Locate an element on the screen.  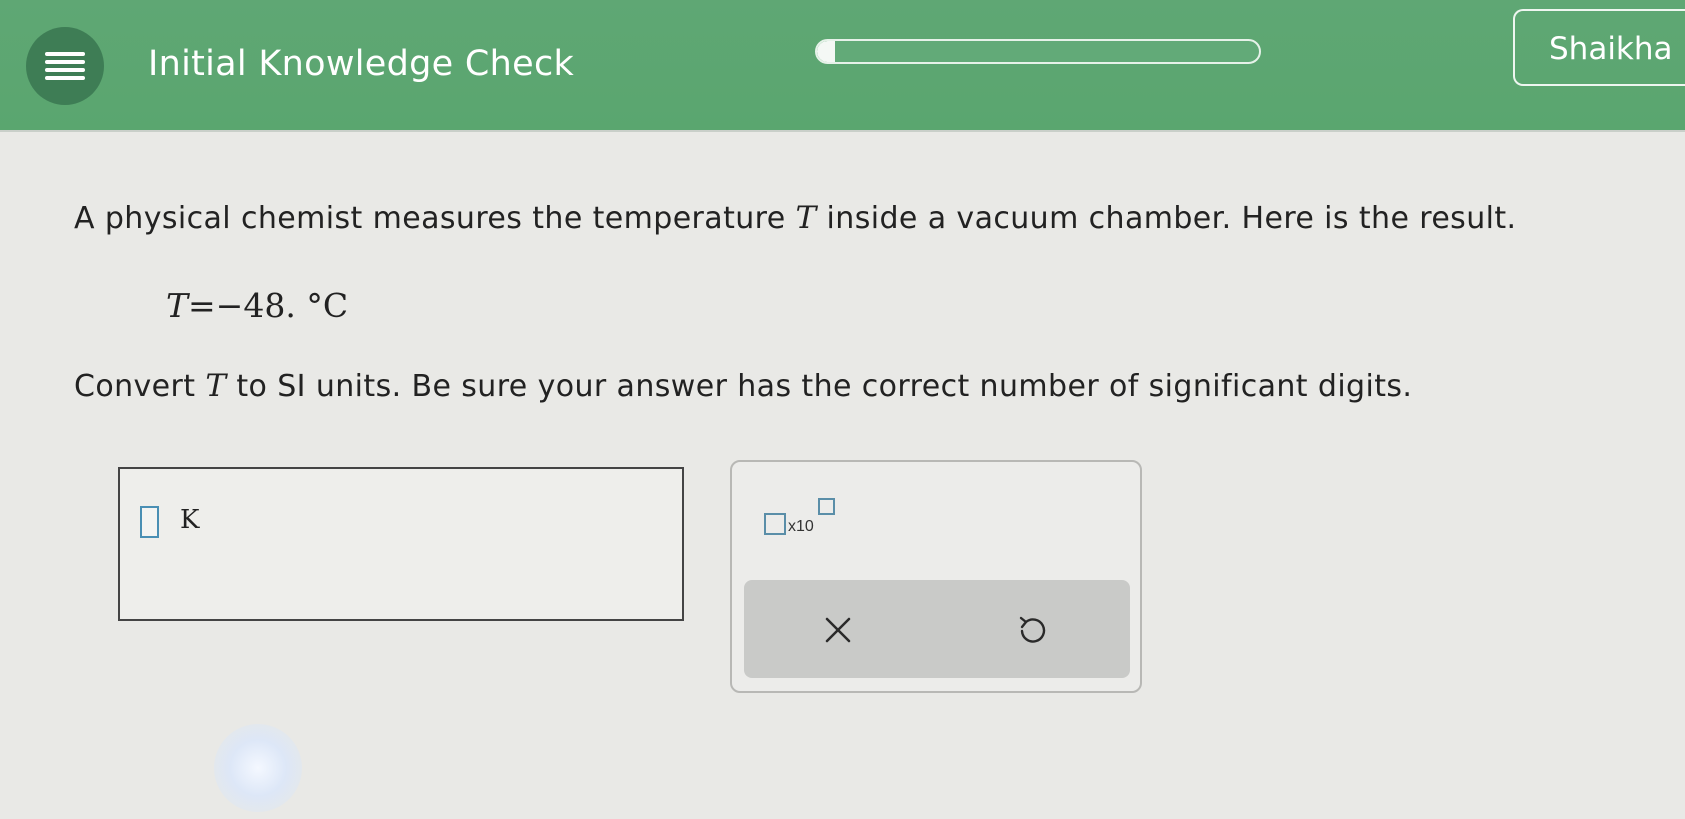
menu-button is located at coordinates (65, 66).